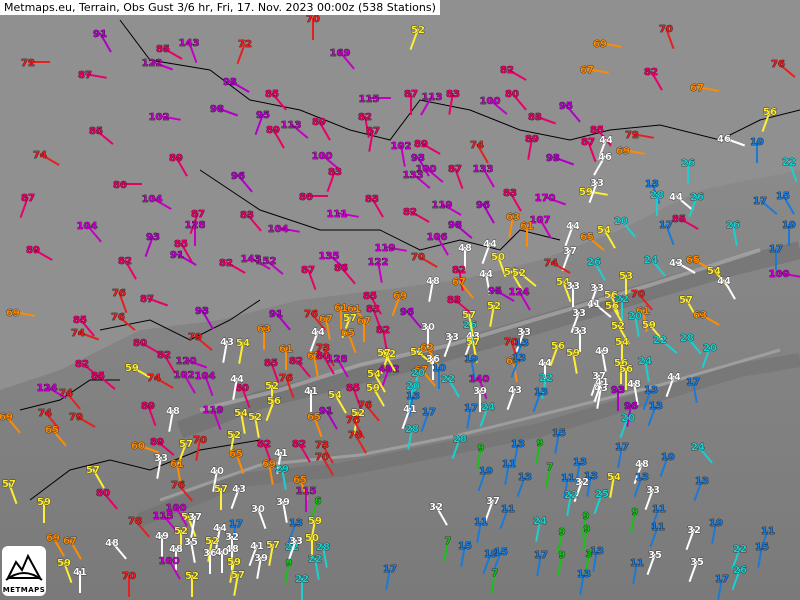 The height and width of the screenshot is (600, 800). What do you see at coordinates (651, 260) in the screenshot?
I see `gust-value-label: 24` at bounding box center [651, 260].